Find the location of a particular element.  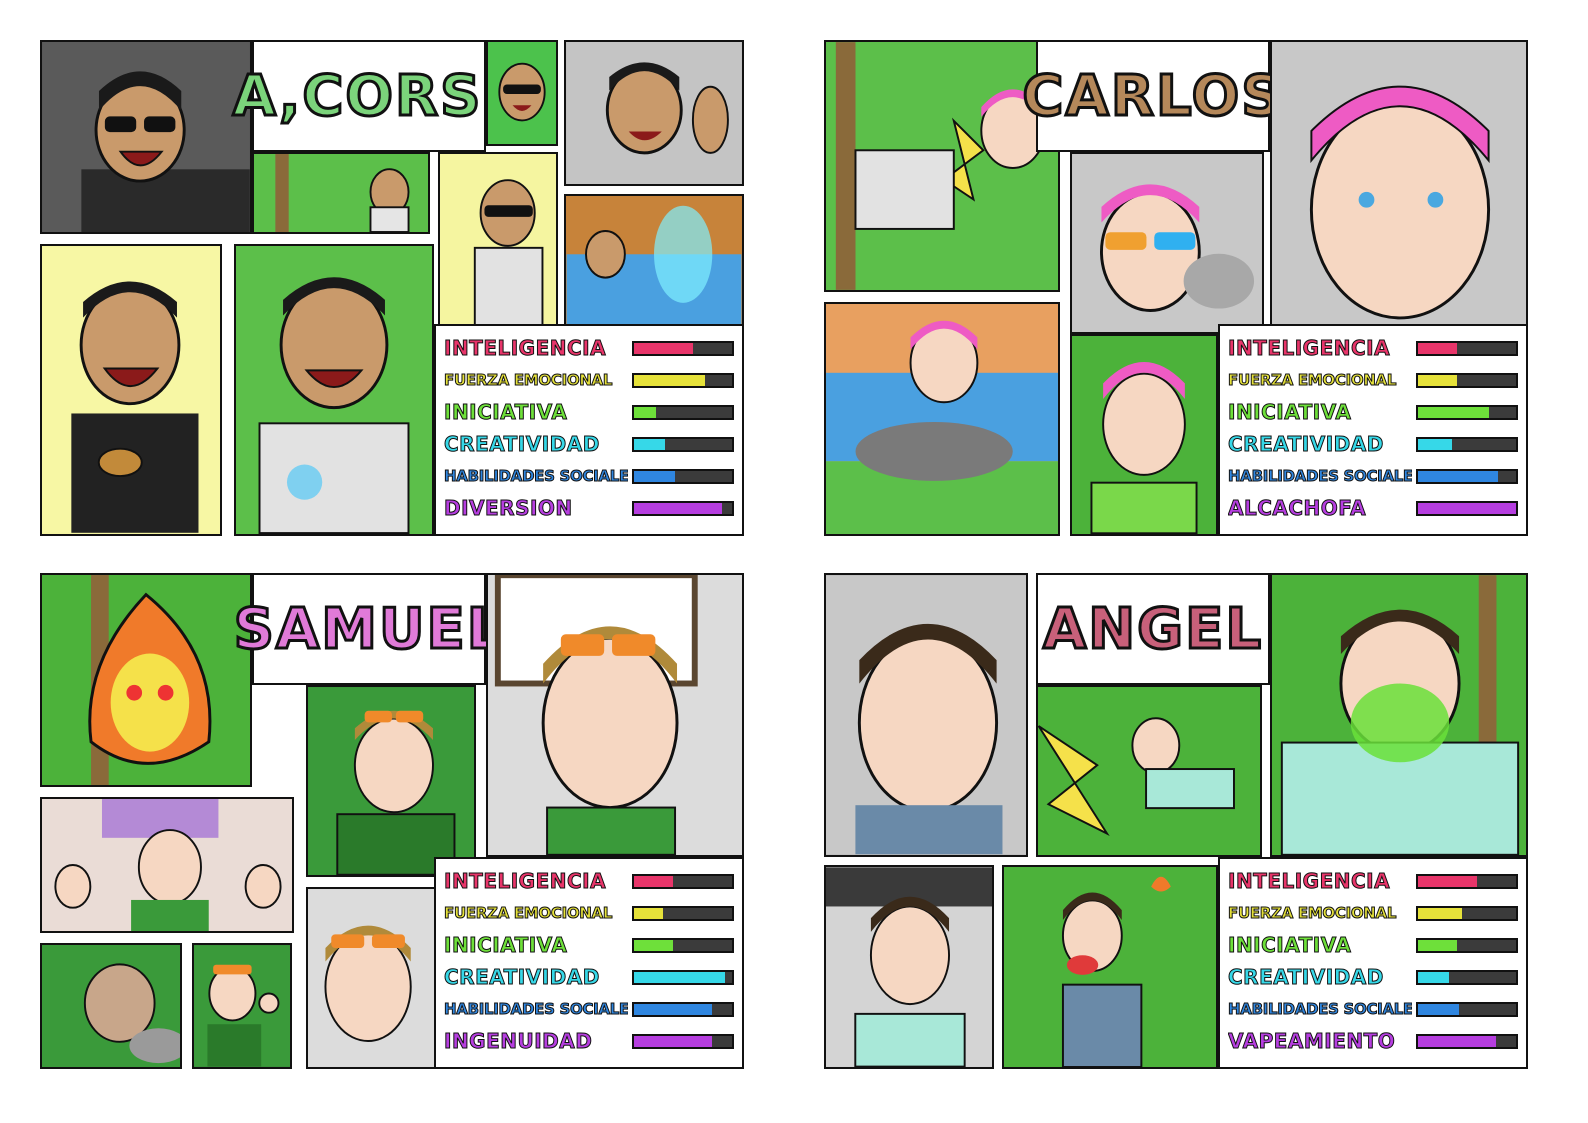

comic-panel-angry-splash is located at coordinates (334, 390).